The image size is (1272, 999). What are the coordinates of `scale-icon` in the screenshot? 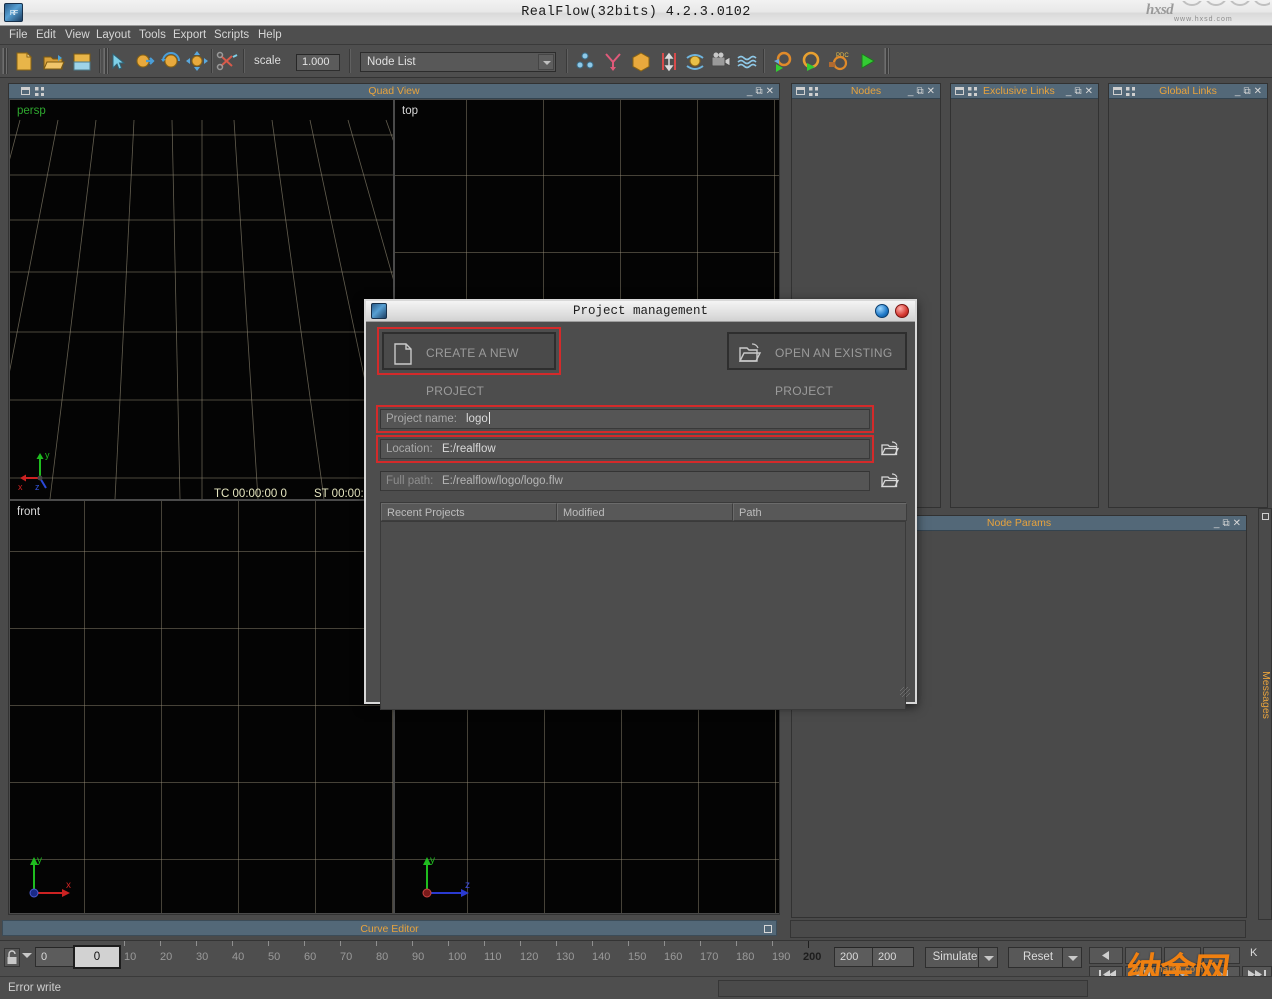 It's located at (197, 61).